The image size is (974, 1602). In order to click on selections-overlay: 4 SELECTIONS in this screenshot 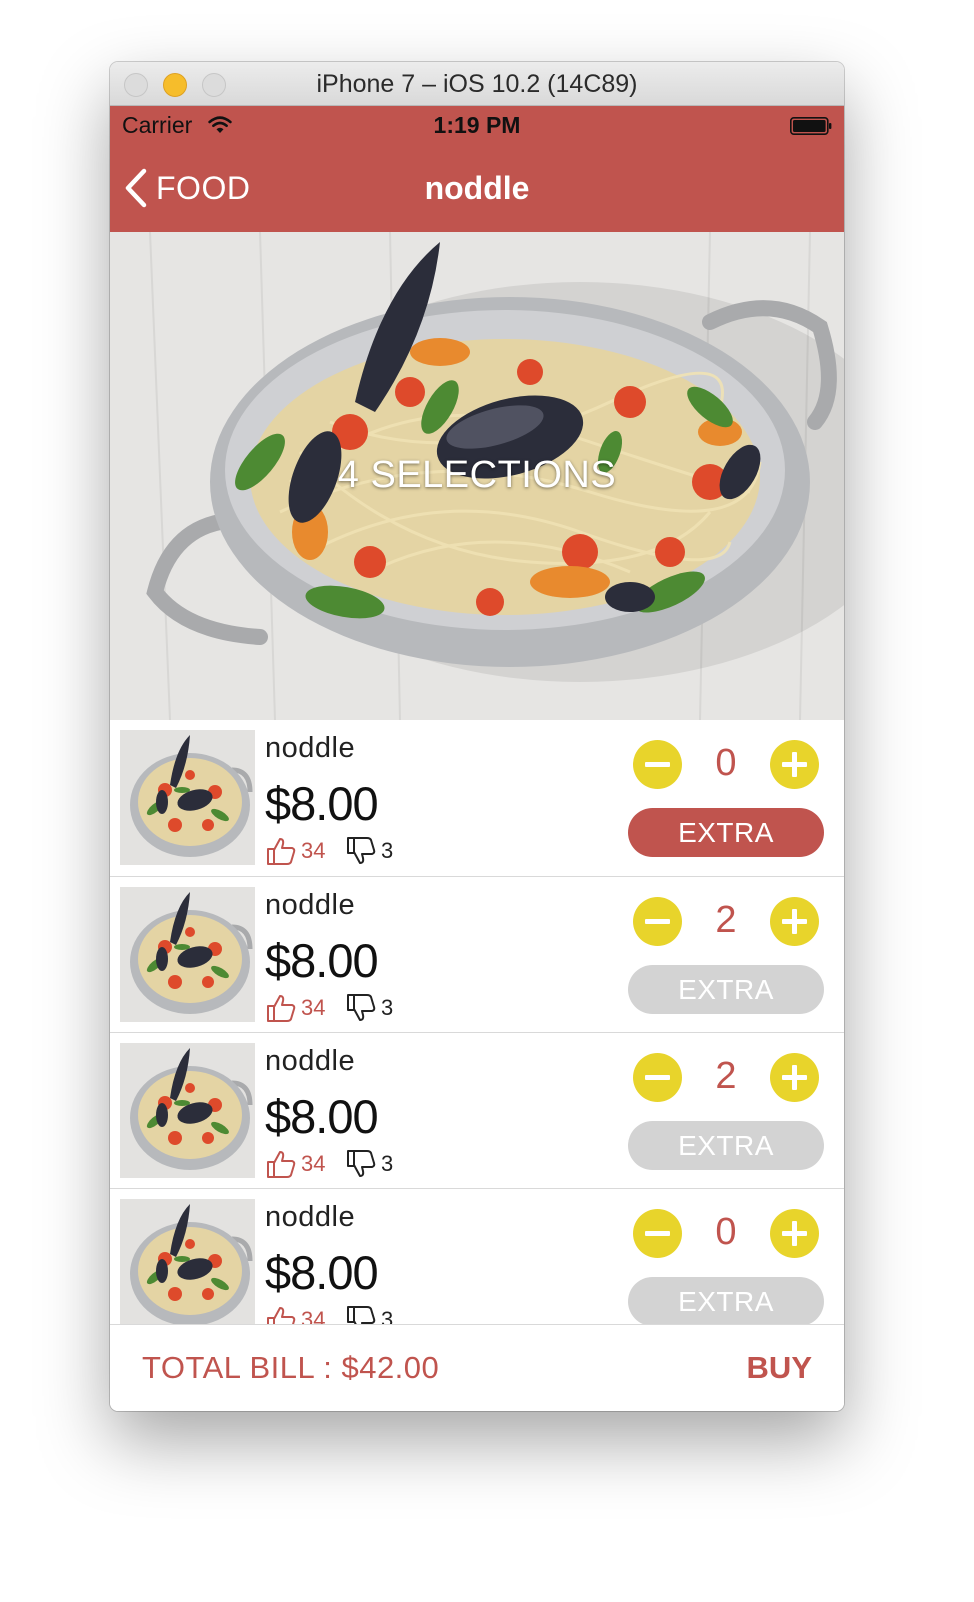, I will do `click(477, 475)`.